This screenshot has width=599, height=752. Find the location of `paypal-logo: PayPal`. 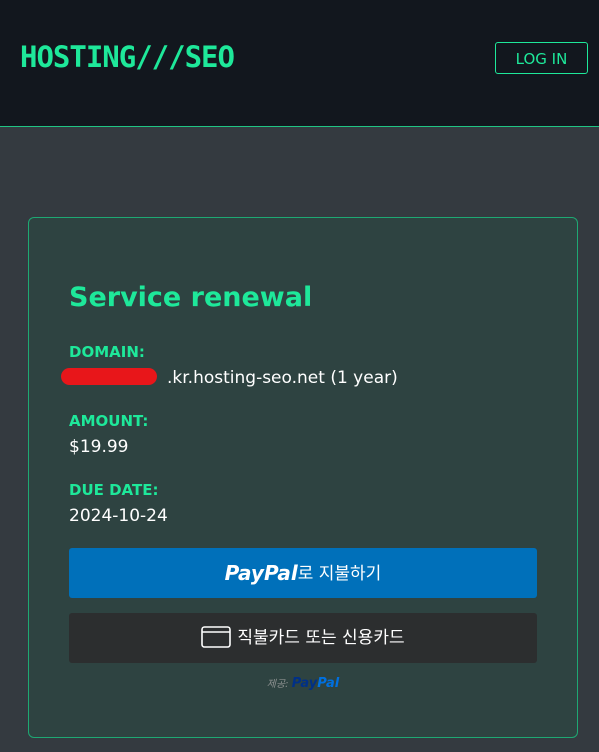

paypal-logo: PayPal is located at coordinates (261, 573).